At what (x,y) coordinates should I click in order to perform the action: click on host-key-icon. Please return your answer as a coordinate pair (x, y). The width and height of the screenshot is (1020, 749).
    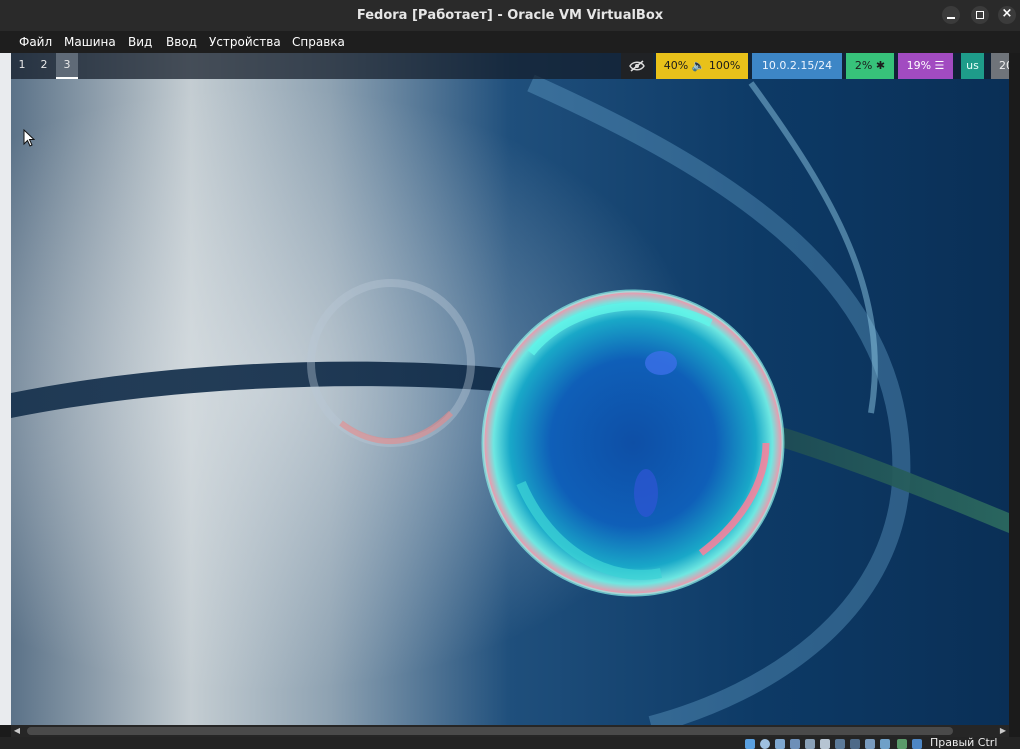
    Looking at the image, I should click on (917, 744).